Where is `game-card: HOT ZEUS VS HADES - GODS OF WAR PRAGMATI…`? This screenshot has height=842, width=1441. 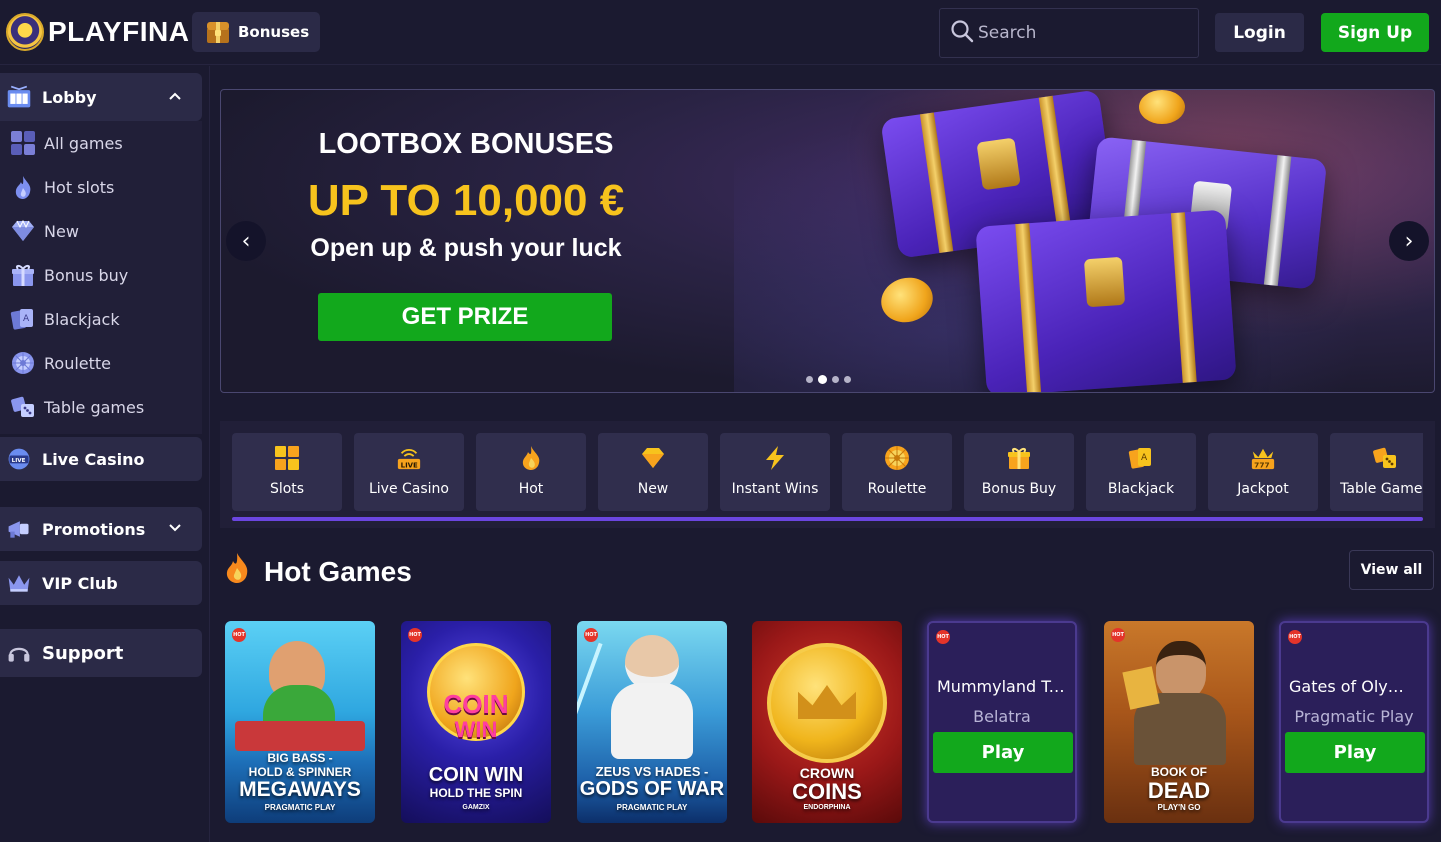 game-card: HOT ZEUS VS HADES - GODS OF WAR PRAGMATI… is located at coordinates (652, 722).